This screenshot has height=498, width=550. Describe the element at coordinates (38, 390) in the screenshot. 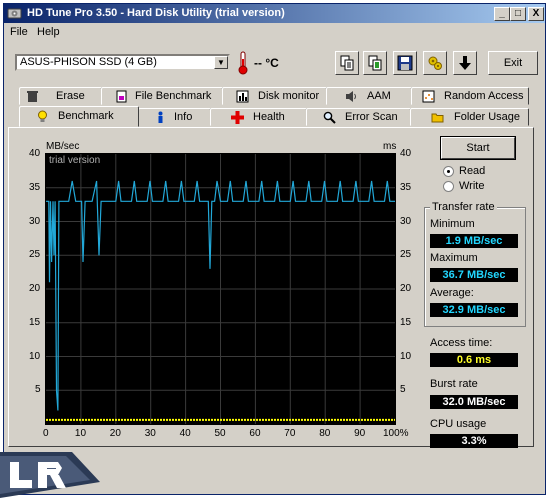

I see `y-tick-label: 5` at that location.